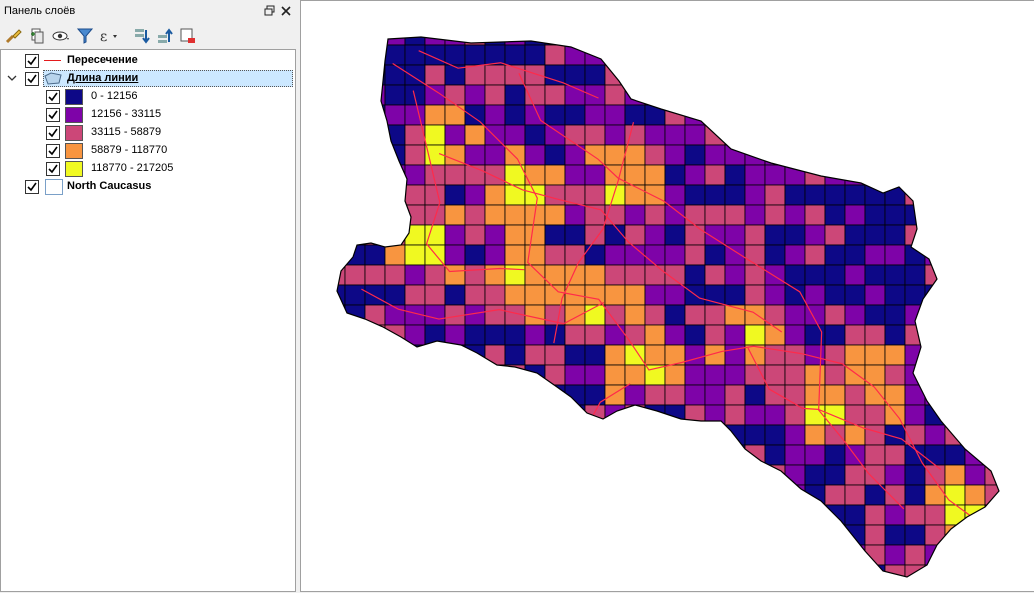 The width and height of the screenshot is (1034, 593). What do you see at coordinates (14, 36) in the screenshot?
I see `style-manager-icon` at bounding box center [14, 36].